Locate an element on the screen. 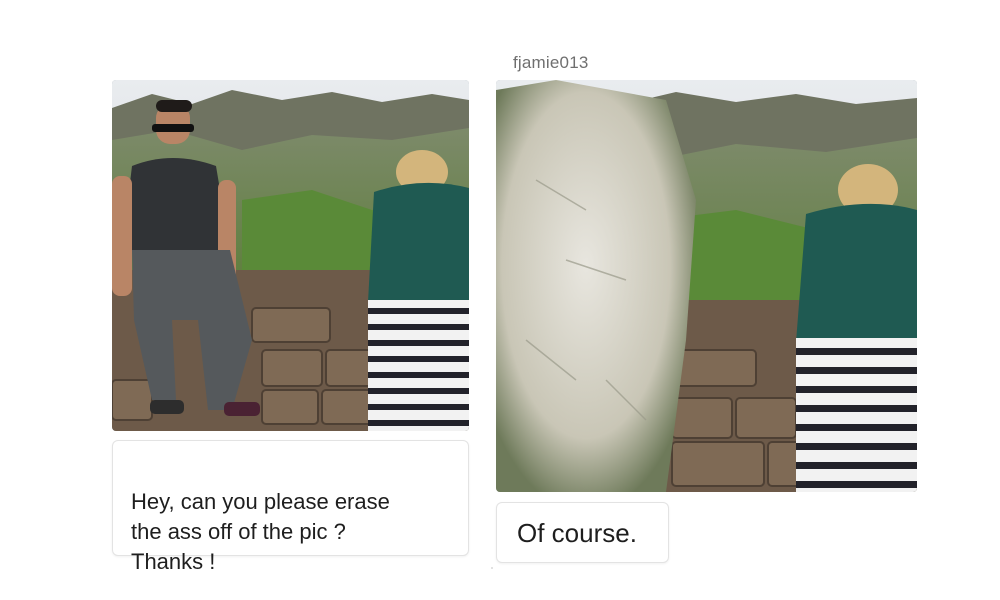  reply-message-bubble: Of course. is located at coordinates (582, 532).